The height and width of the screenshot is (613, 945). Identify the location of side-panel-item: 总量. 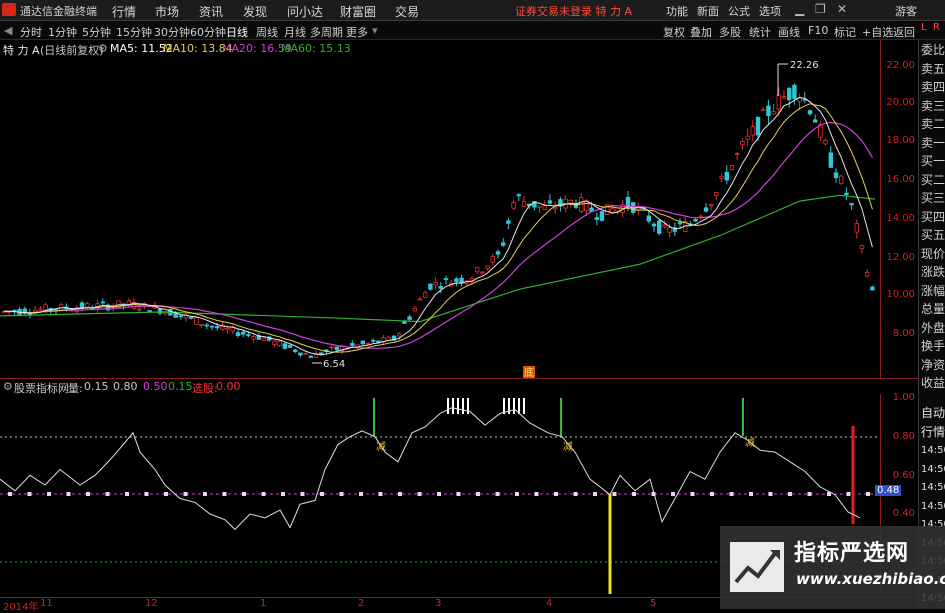
(933, 309).